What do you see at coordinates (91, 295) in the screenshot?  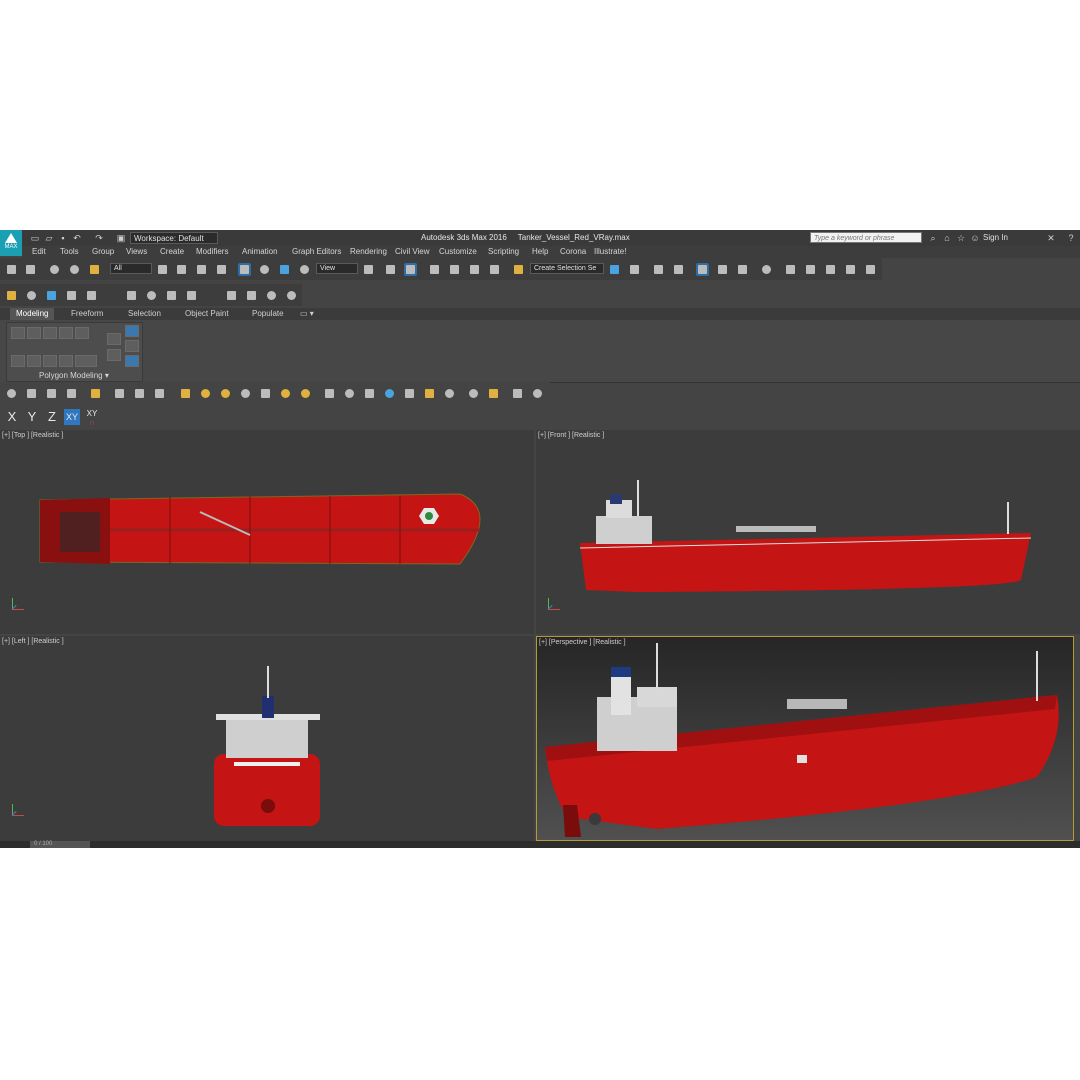 I see `frame-buffer-icon` at bounding box center [91, 295].